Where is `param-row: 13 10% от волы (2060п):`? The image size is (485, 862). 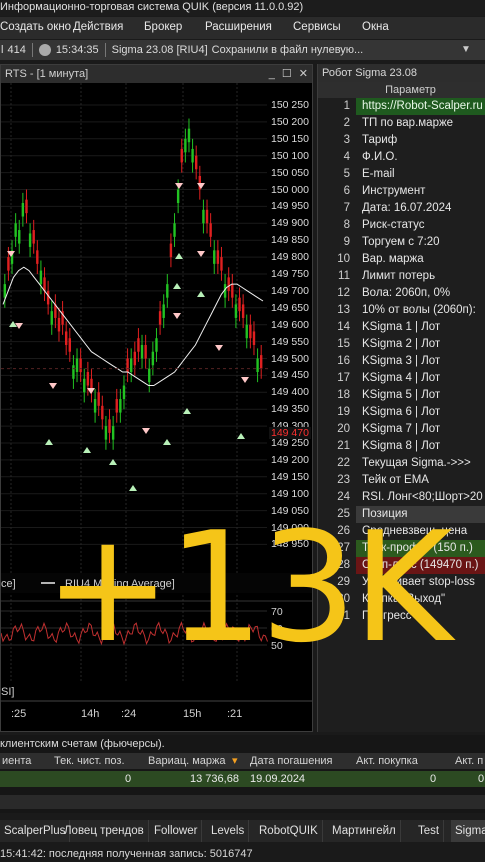
param-row: 13 10% от волы (2060п): is located at coordinates (401, 310).